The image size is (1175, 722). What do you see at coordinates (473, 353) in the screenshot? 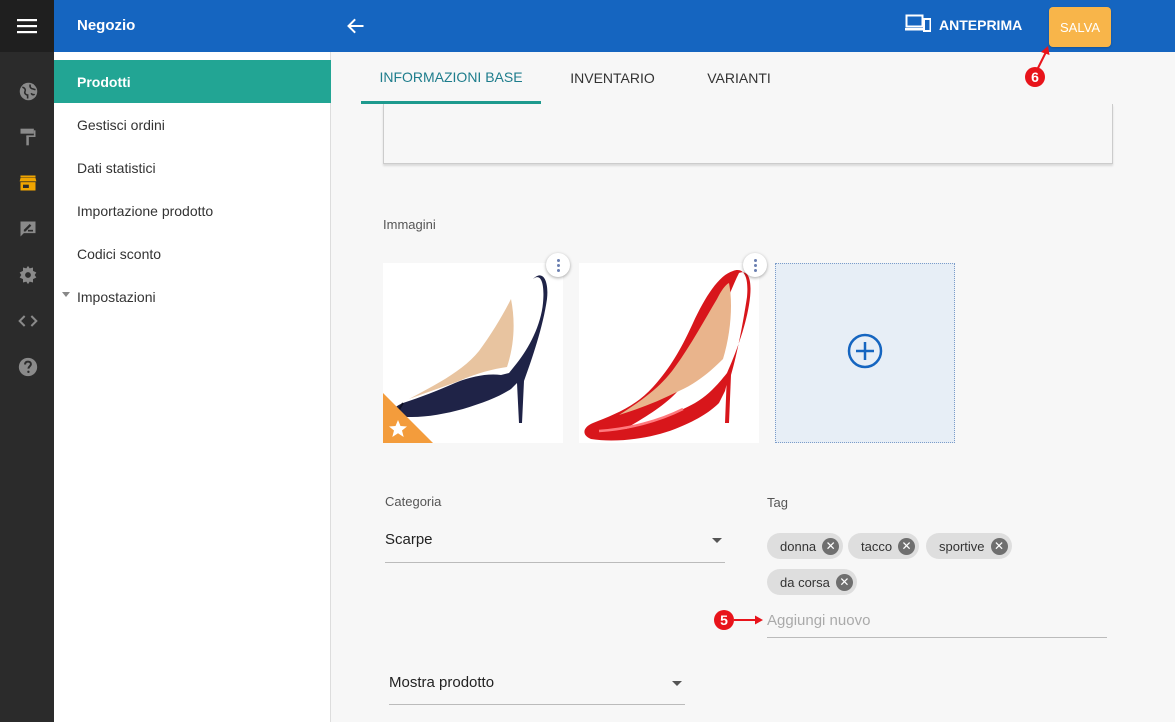
I see `product-image-navy-pump` at bounding box center [473, 353].